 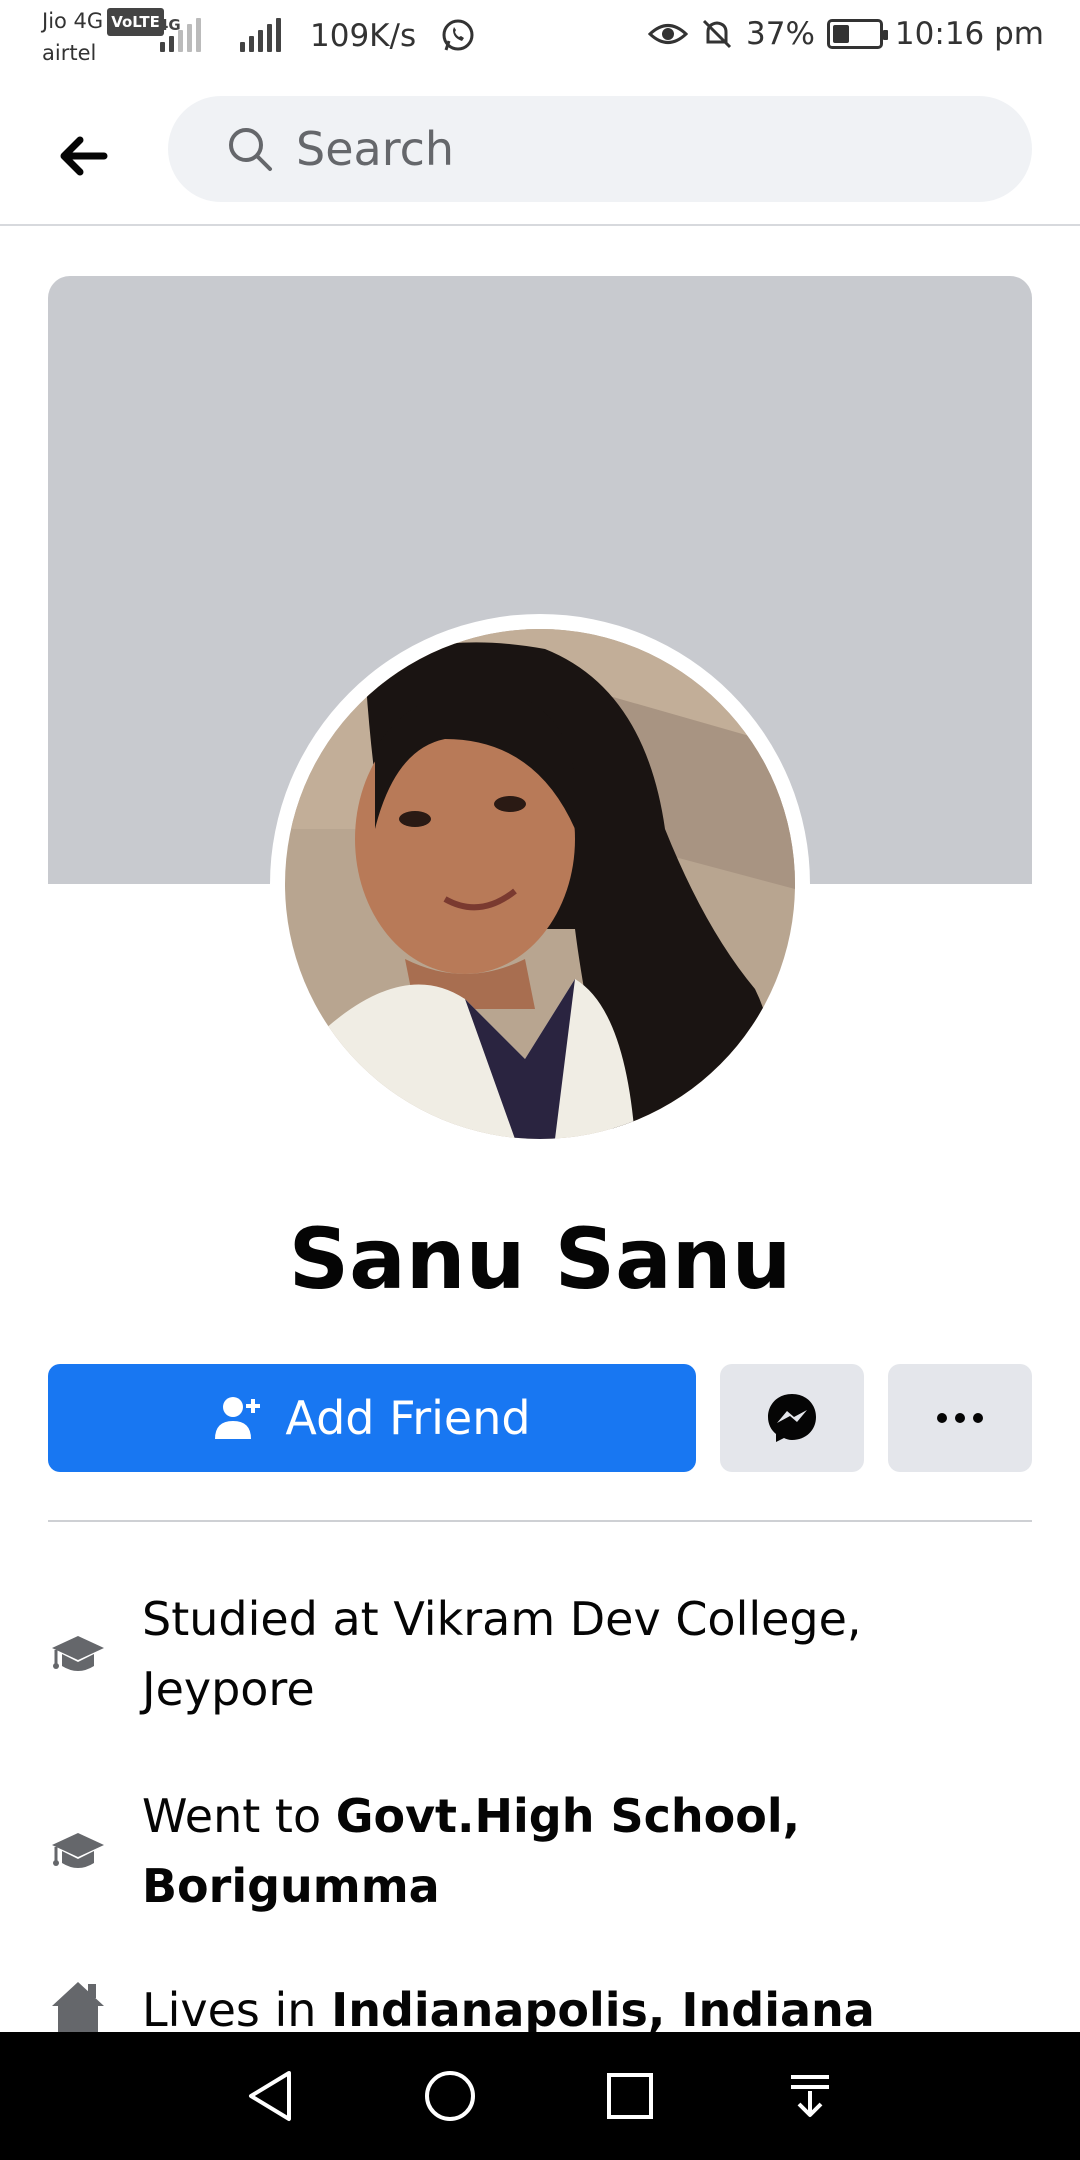 I want to click on circle-home-icon, so click(x=450, y=2096).